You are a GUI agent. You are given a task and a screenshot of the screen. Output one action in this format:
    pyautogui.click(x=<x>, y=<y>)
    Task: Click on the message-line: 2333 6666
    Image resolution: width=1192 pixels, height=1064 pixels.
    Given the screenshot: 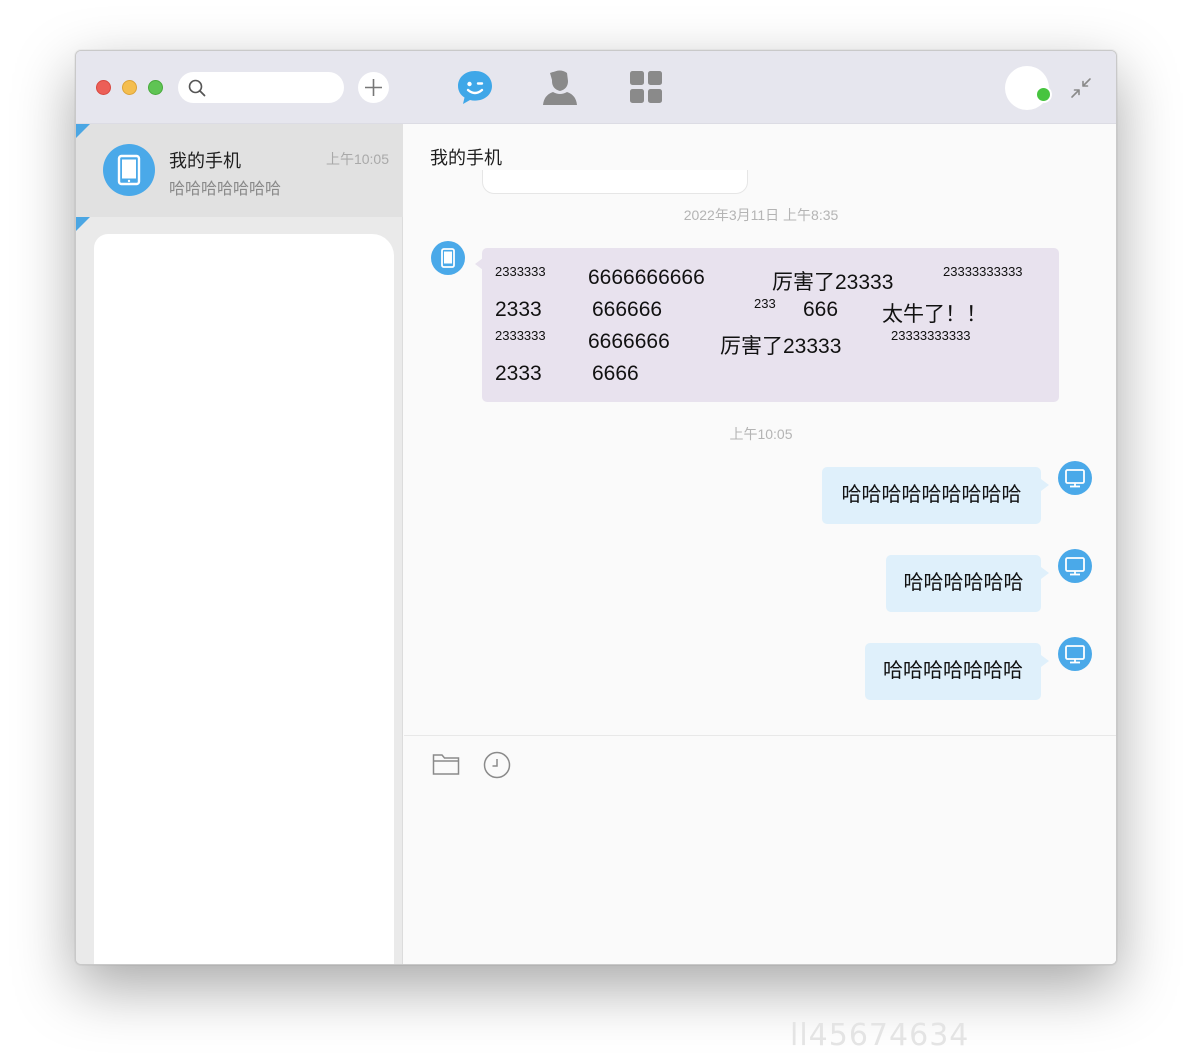 What is the action you would take?
    pyautogui.click(x=775, y=372)
    